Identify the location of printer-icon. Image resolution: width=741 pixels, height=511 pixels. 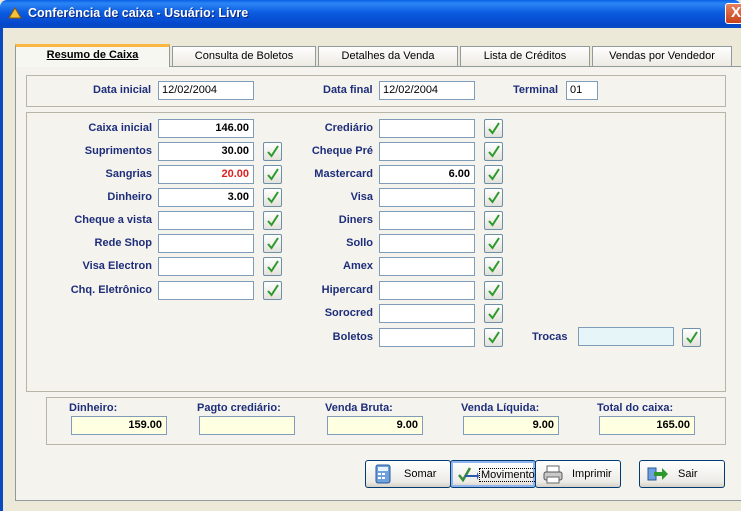
(553, 474).